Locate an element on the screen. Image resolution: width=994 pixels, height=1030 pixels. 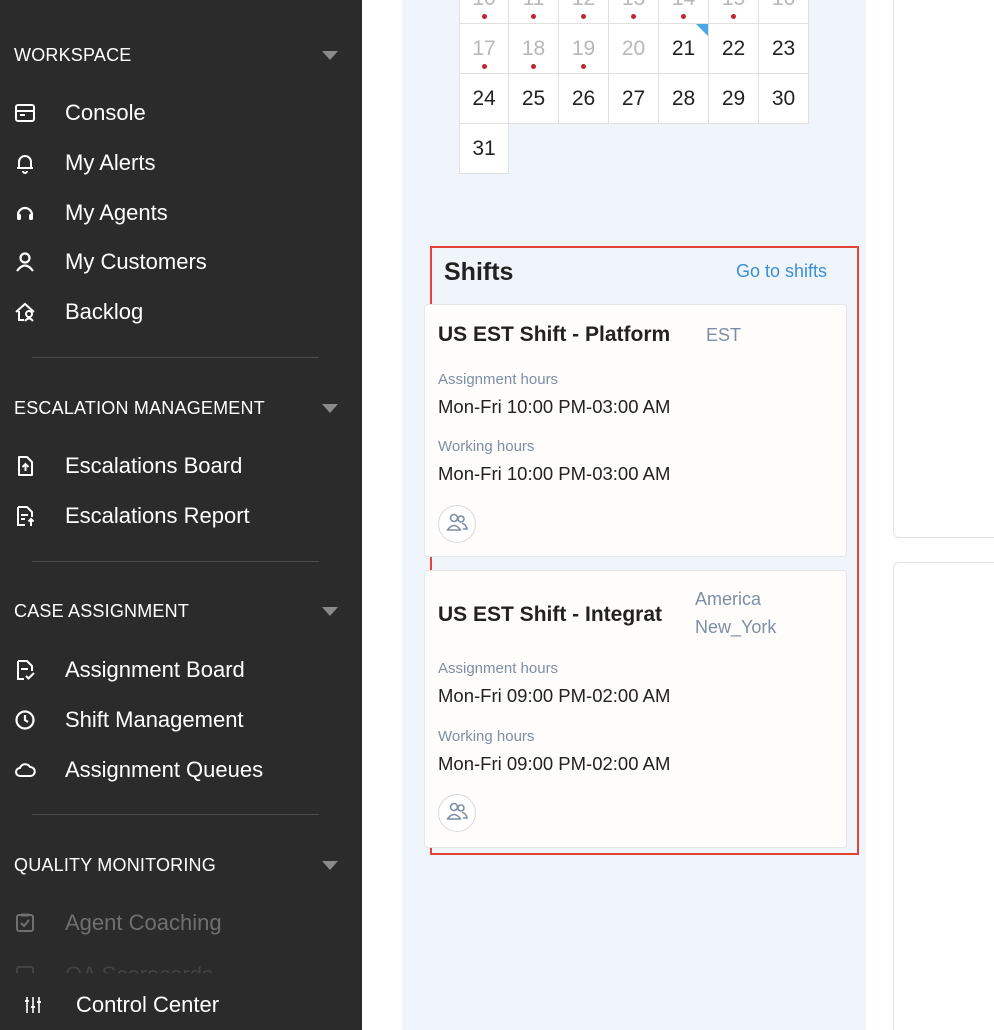
user-icon is located at coordinates (25, 262).